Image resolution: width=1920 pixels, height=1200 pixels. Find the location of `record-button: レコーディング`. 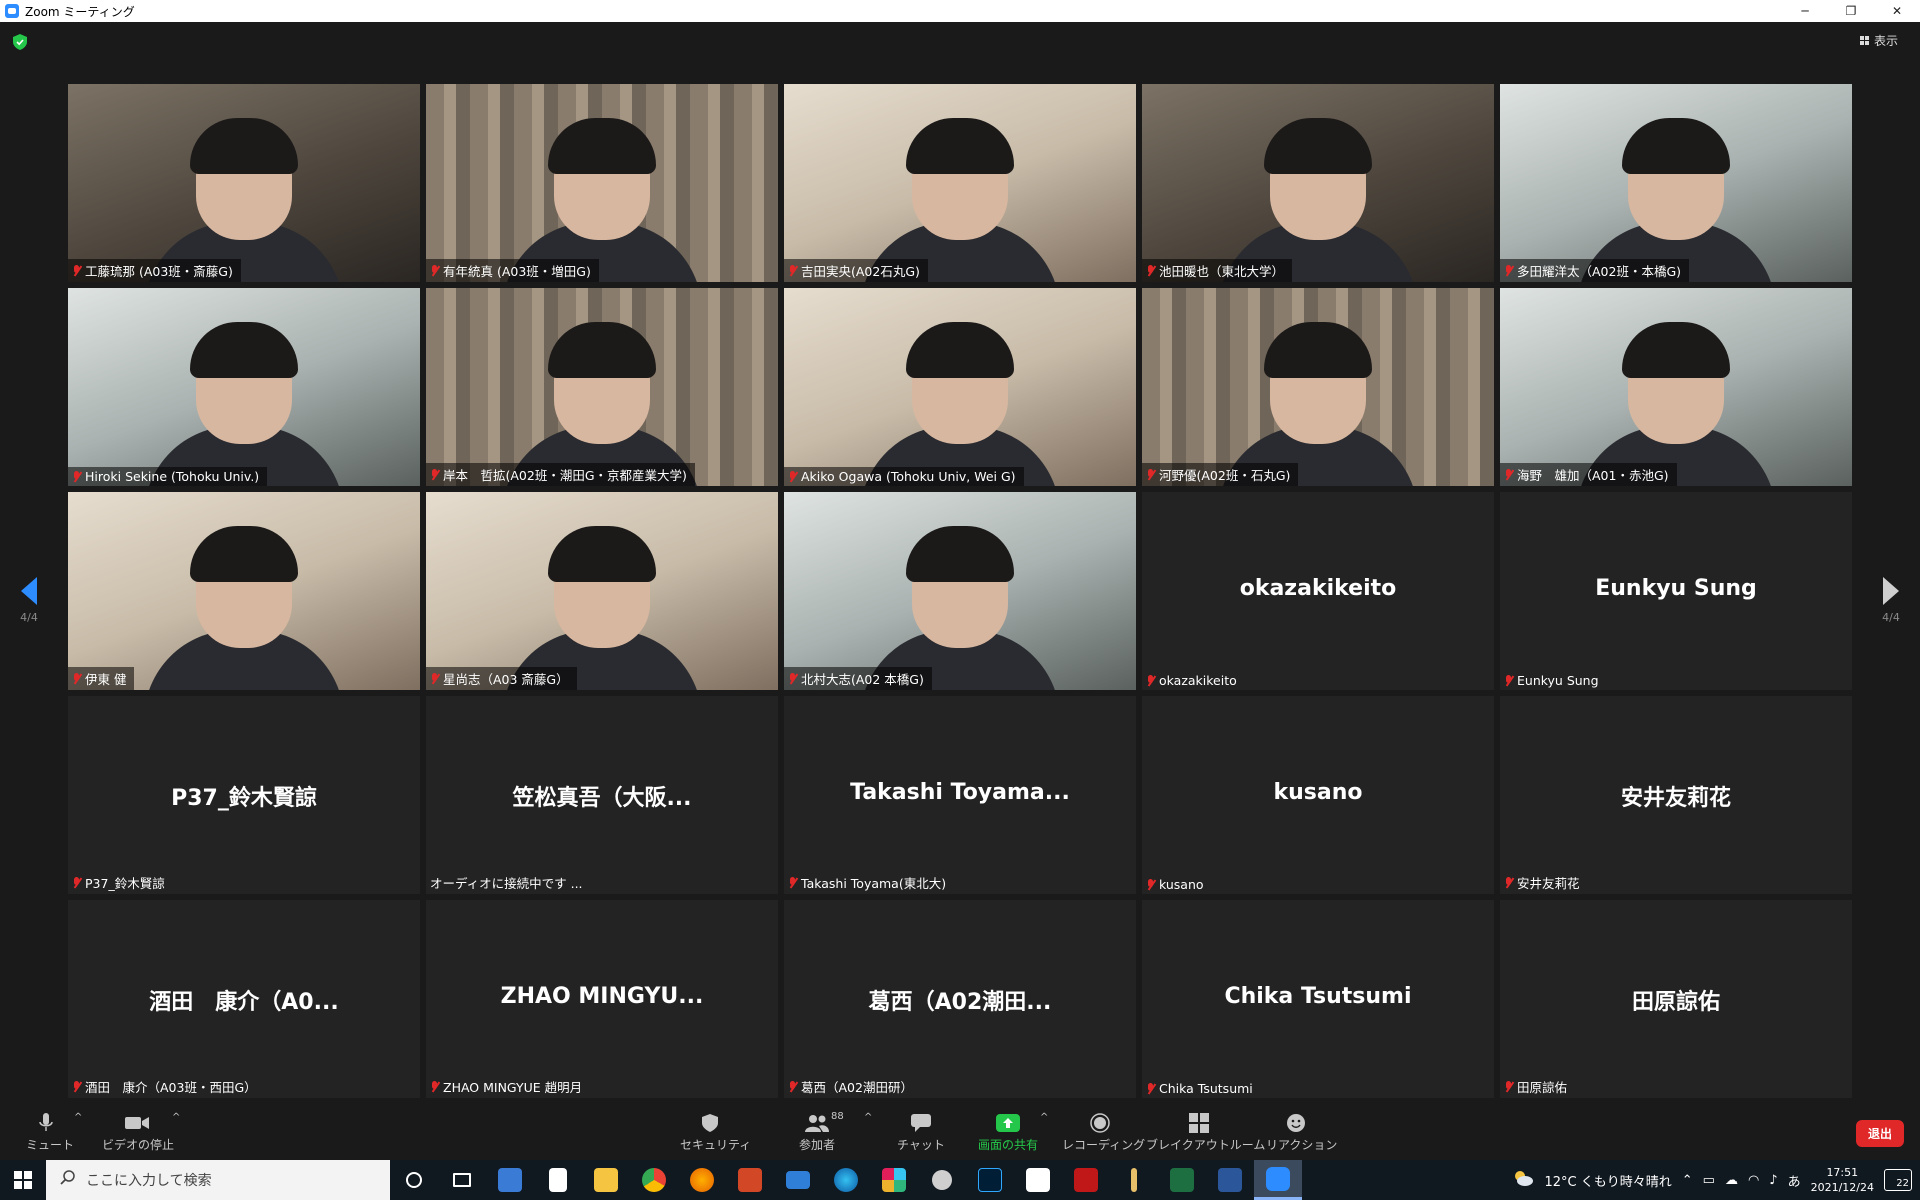

record-button: レコーディング is located at coordinates (1103, 1132).